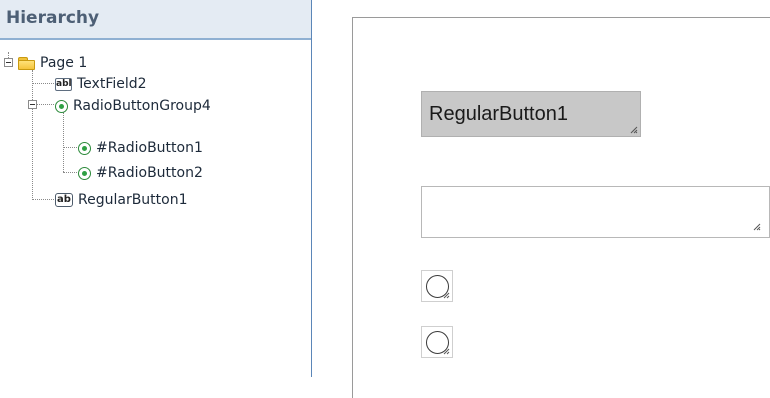 This screenshot has width=770, height=398. I want to click on tree-item-textfield2: abl TextField2, so click(101, 84).